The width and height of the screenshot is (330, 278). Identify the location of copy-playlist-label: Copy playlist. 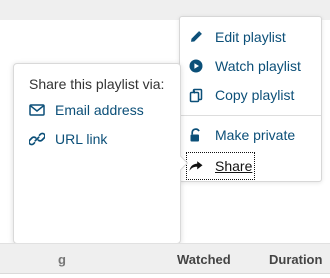
(255, 95).